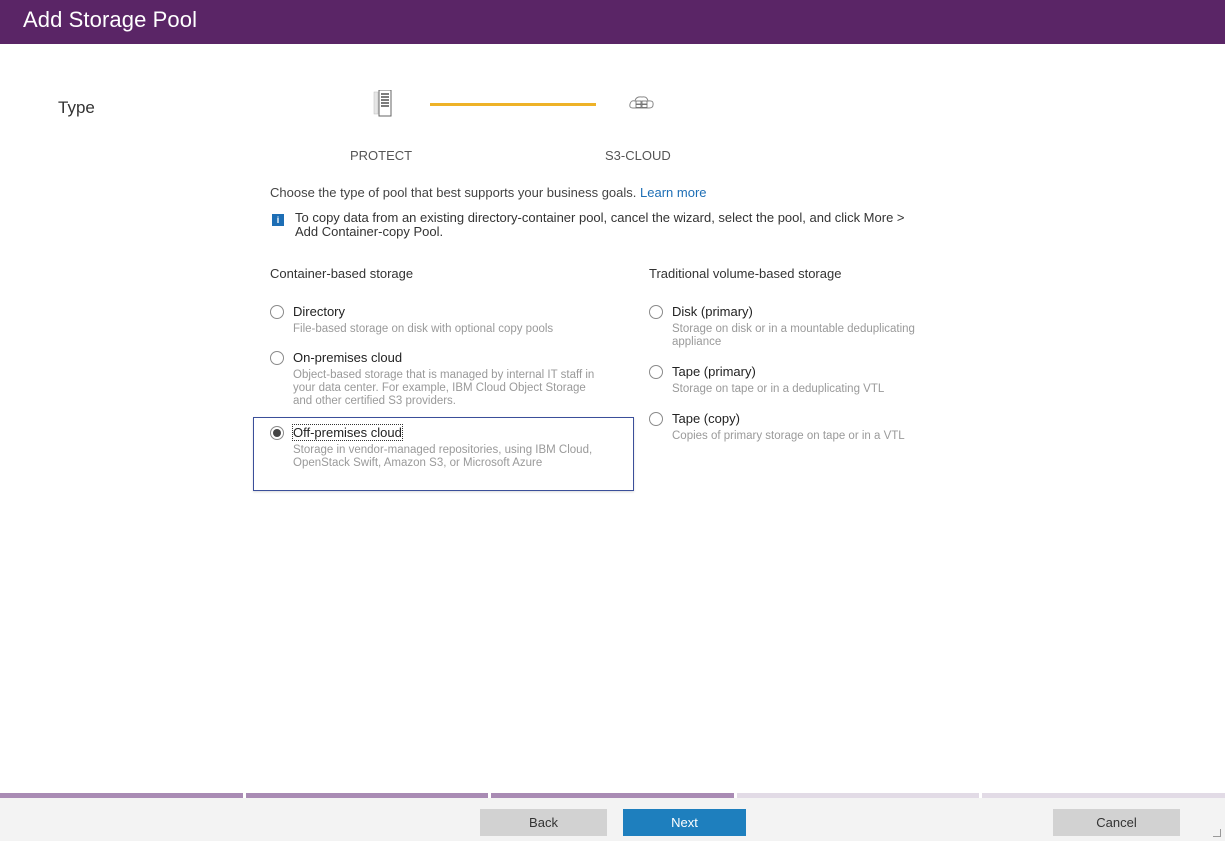 The width and height of the screenshot is (1225, 841). Describe the element at coordinates (745, 273) in the screenshot. I see `traditional-storage-heading: Traditional volume-based storage` at that location.